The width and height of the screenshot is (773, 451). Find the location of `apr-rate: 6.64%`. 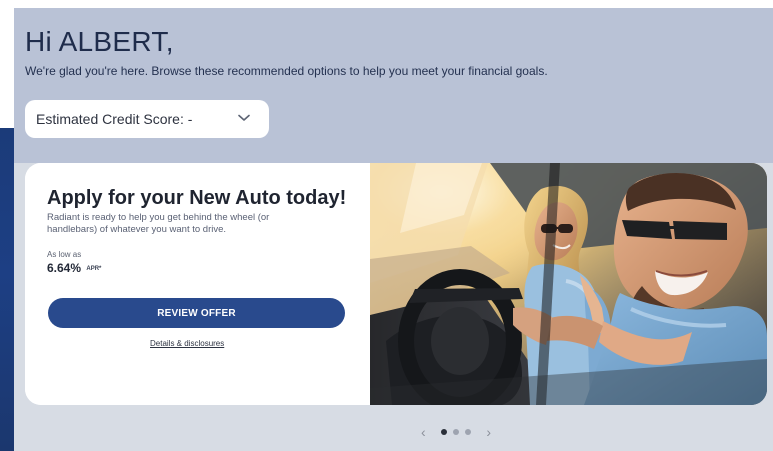

apr-rate: 6.64% is located at coordinates (64, 268).